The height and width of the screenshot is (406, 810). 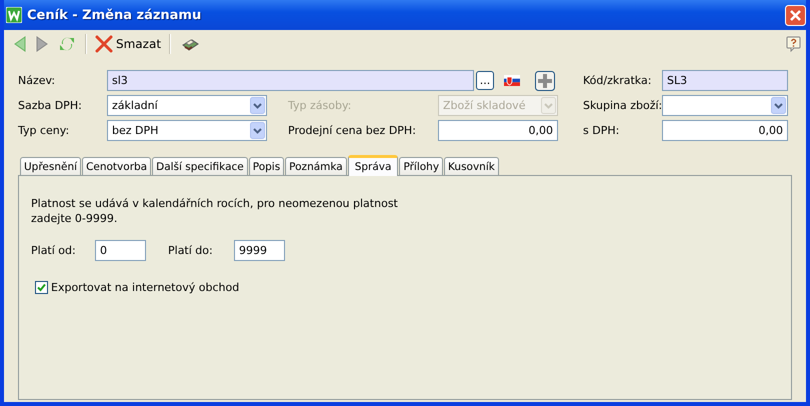 What do you see at coordinates (601, 130) in the screenshot?
I see `field-label: s DPH:` at bounding box center [601, 130].